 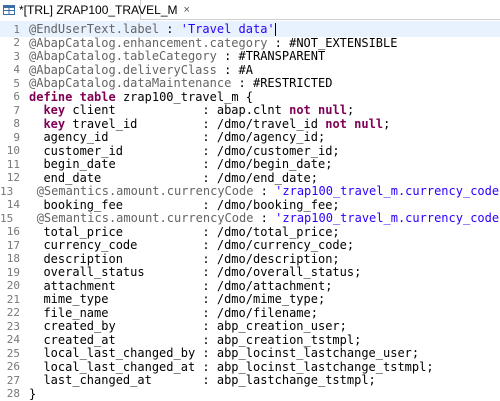 What do you see at coordinates (187, 10) in the screenshot?
I see `close-icon: ×` at bounding box center [187, 10].